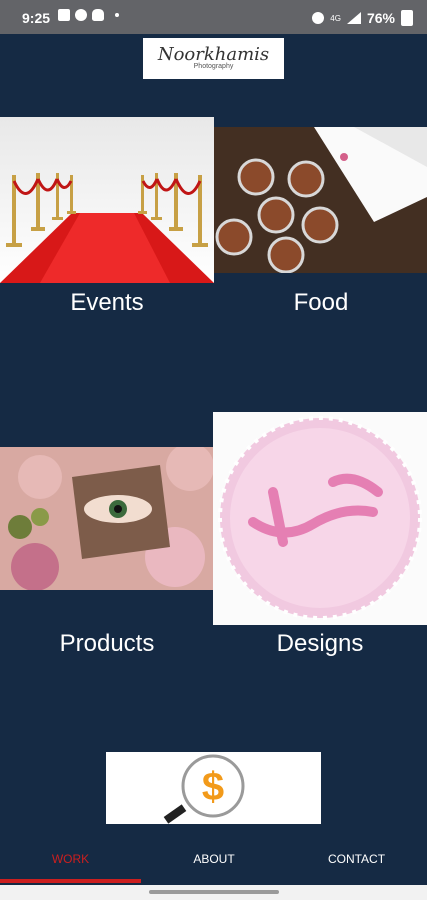 This screenshot has width=427, height=900. I want to click on status-time: 9:25, so click(36, 18).